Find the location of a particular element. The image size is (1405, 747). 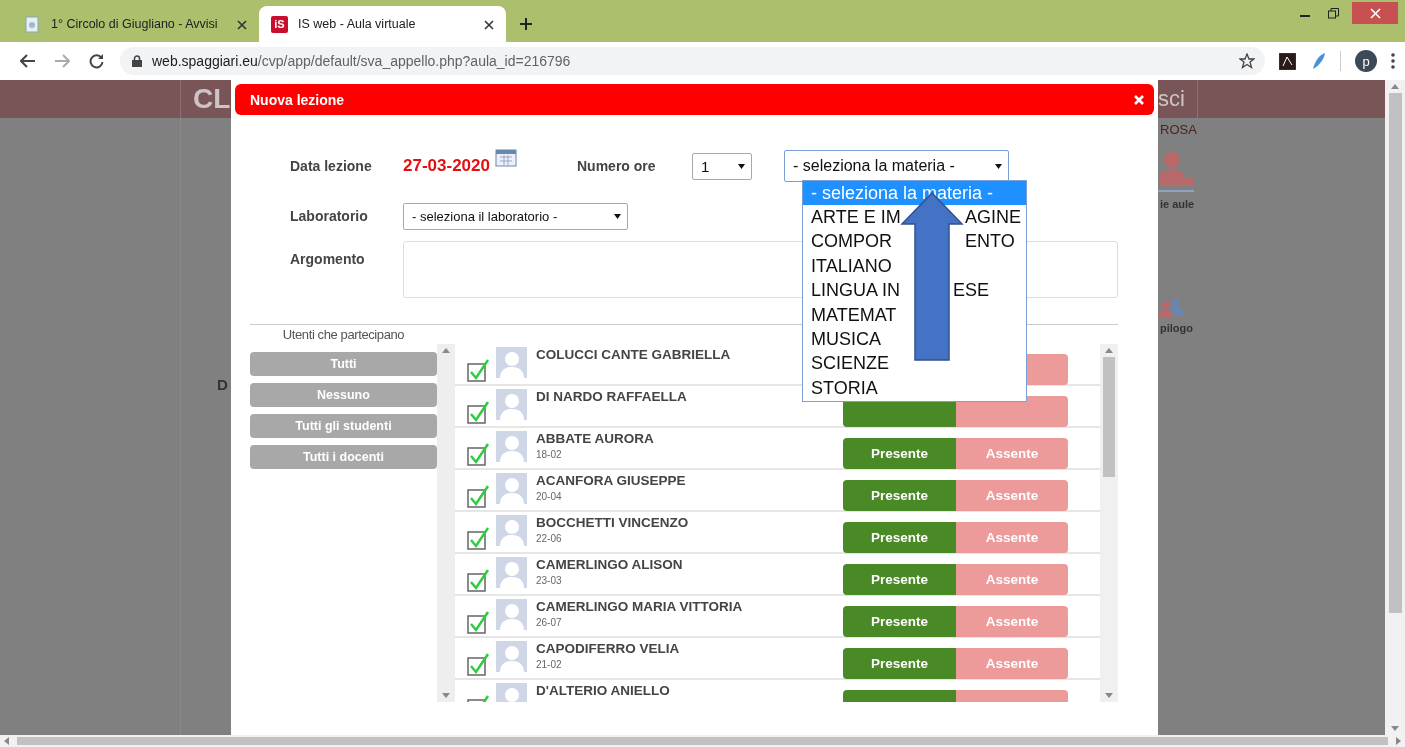

tab-title: 1° Circolo di Giugliano - Avvisi is located at coordinates (135, 24).